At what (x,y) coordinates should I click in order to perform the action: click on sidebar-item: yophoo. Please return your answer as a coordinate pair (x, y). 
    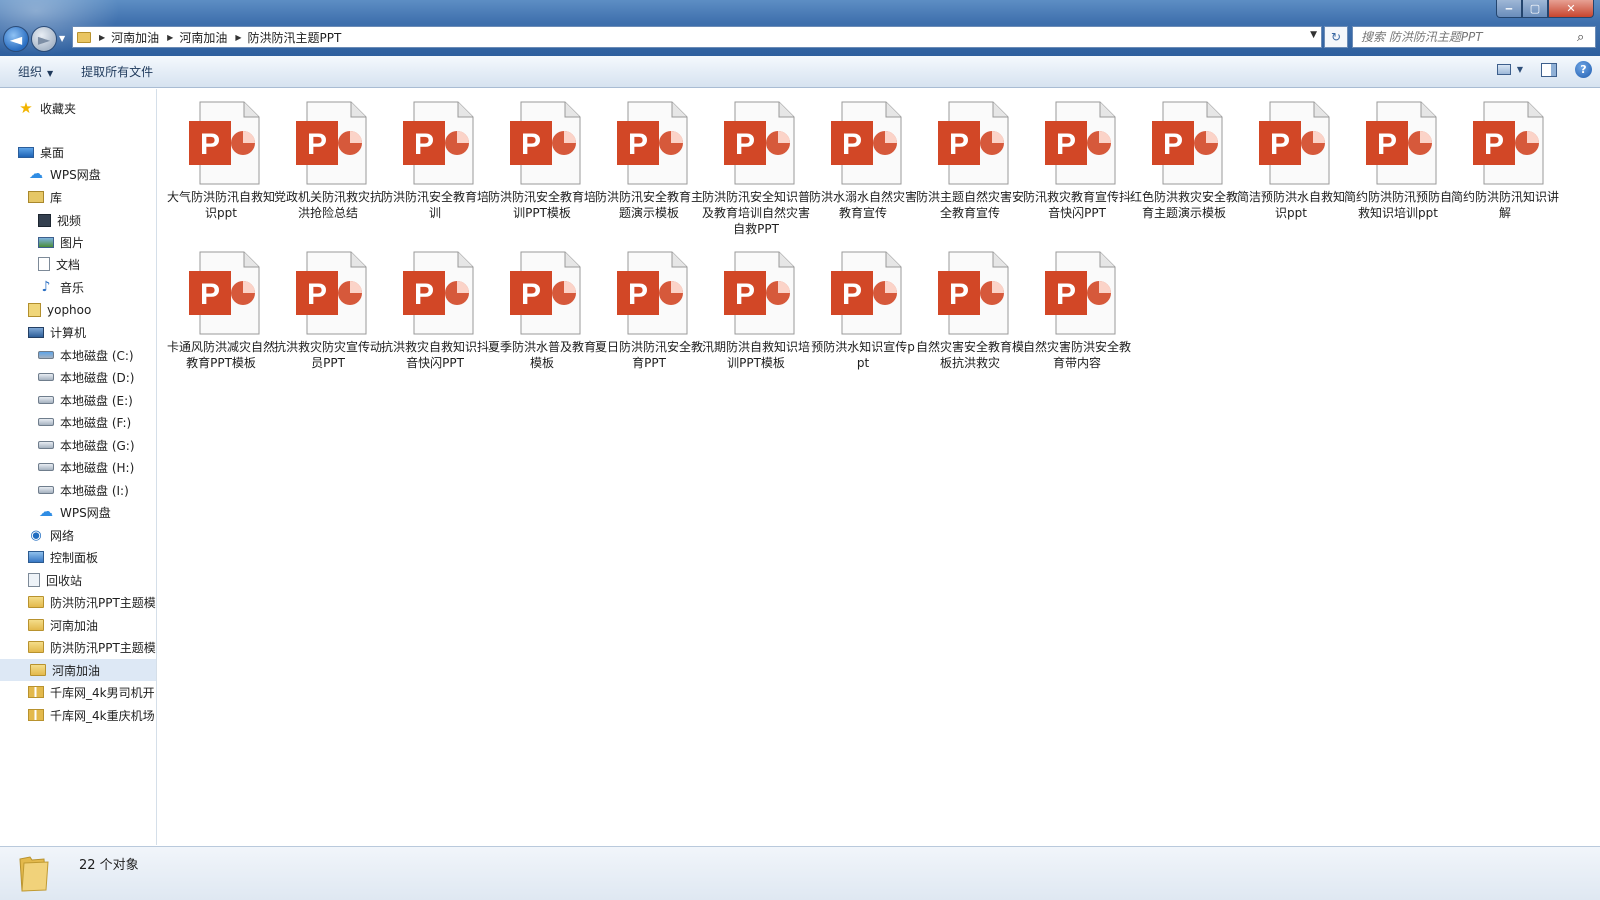
    Looking at the image, I should click on (59, 310).